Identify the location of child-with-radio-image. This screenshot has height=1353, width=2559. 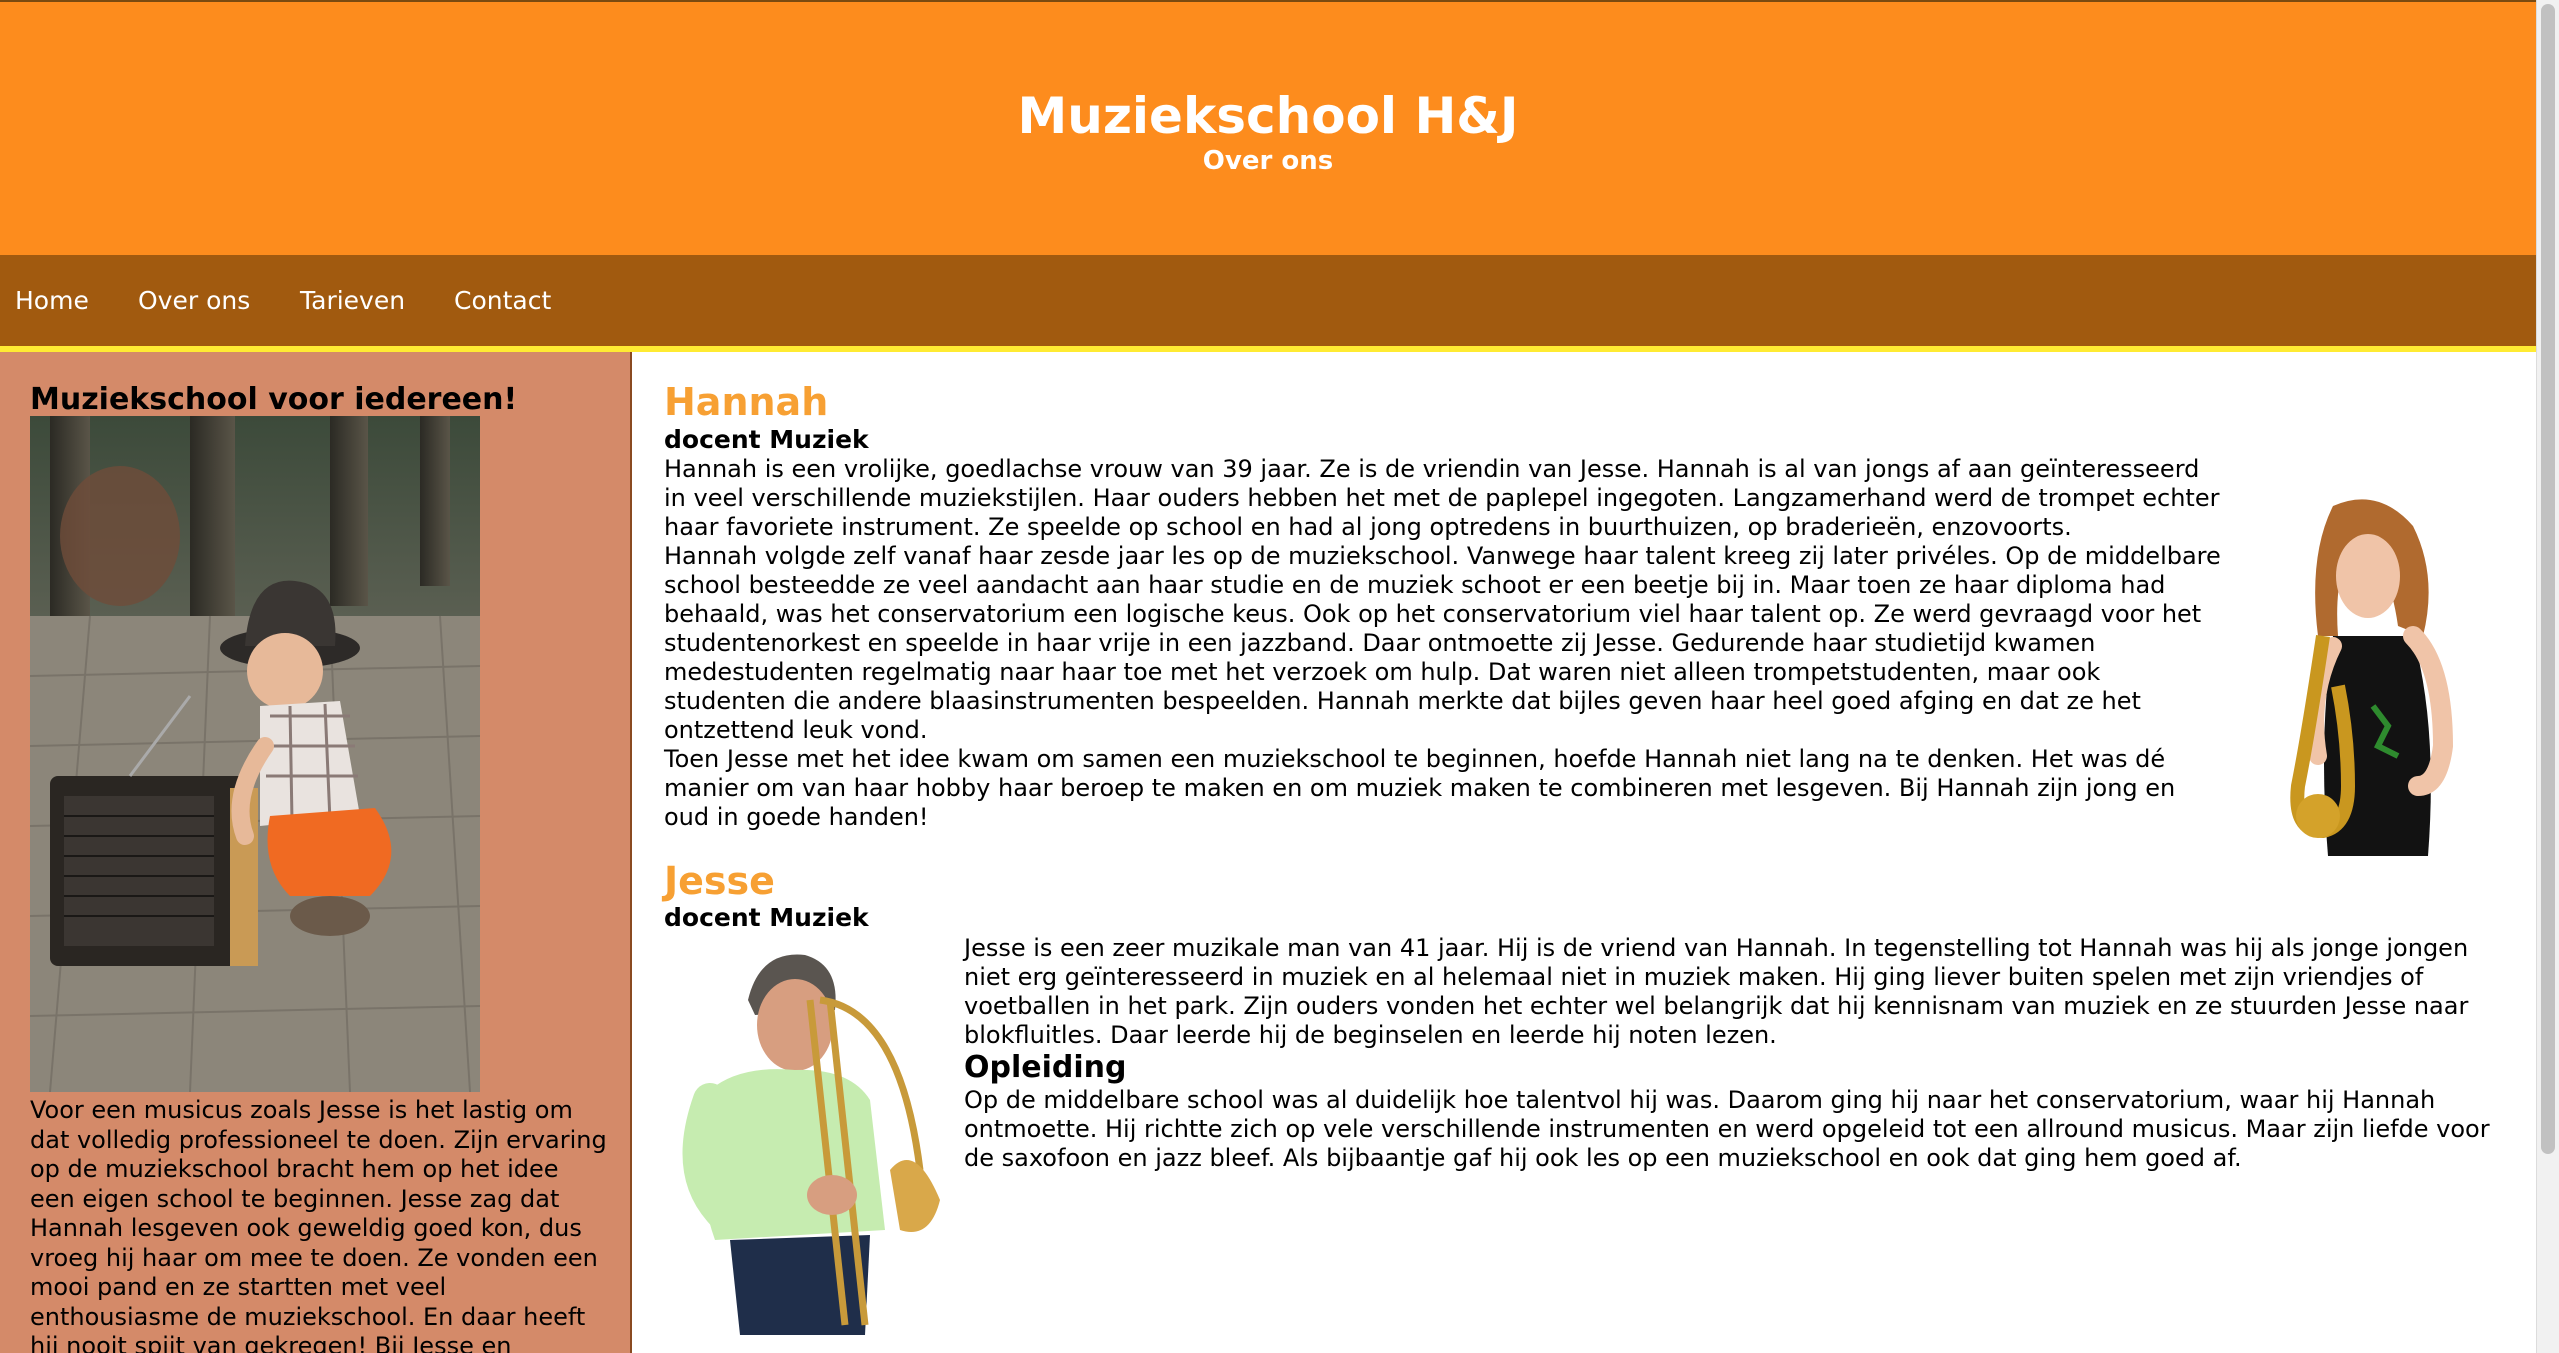
(255, 754).